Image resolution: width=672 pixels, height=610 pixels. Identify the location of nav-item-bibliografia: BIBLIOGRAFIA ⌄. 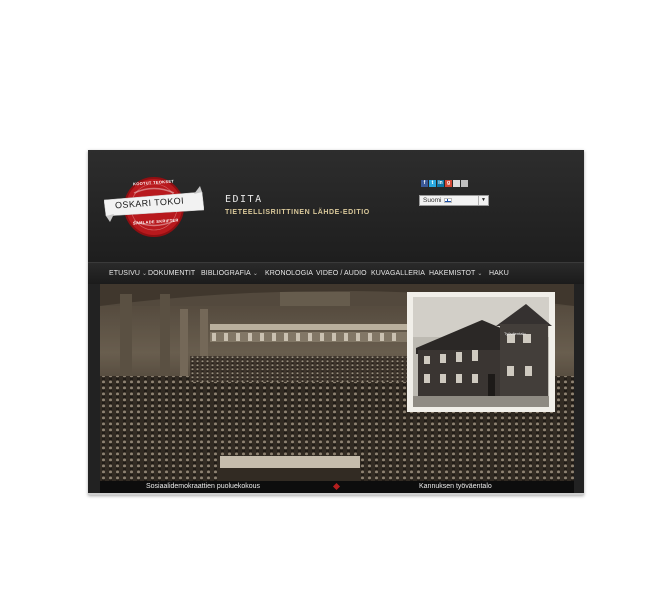
(229, 274).